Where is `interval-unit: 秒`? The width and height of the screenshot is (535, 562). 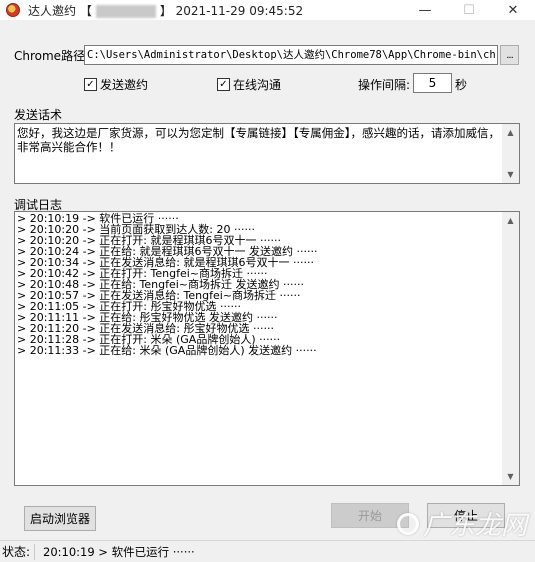 interval-unit: 秒 is located at coordinates (461, 85).